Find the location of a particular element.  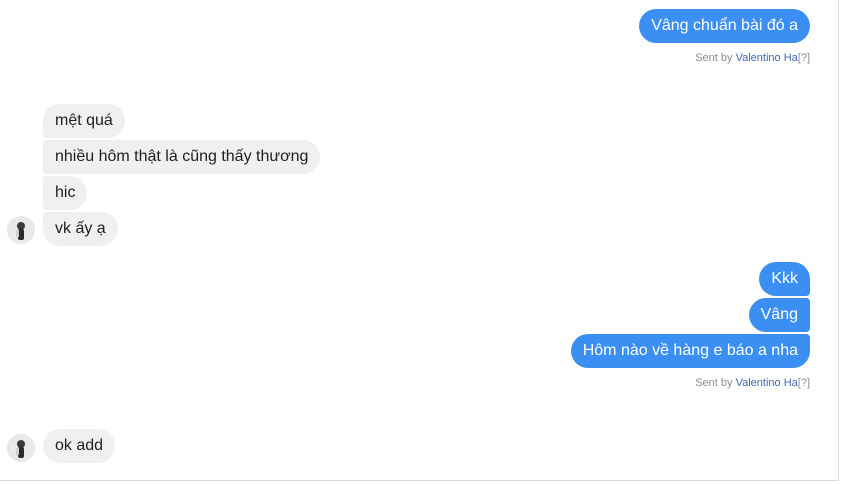

incoming-message: vk ấy ạ is located at coordinates (80, 229).